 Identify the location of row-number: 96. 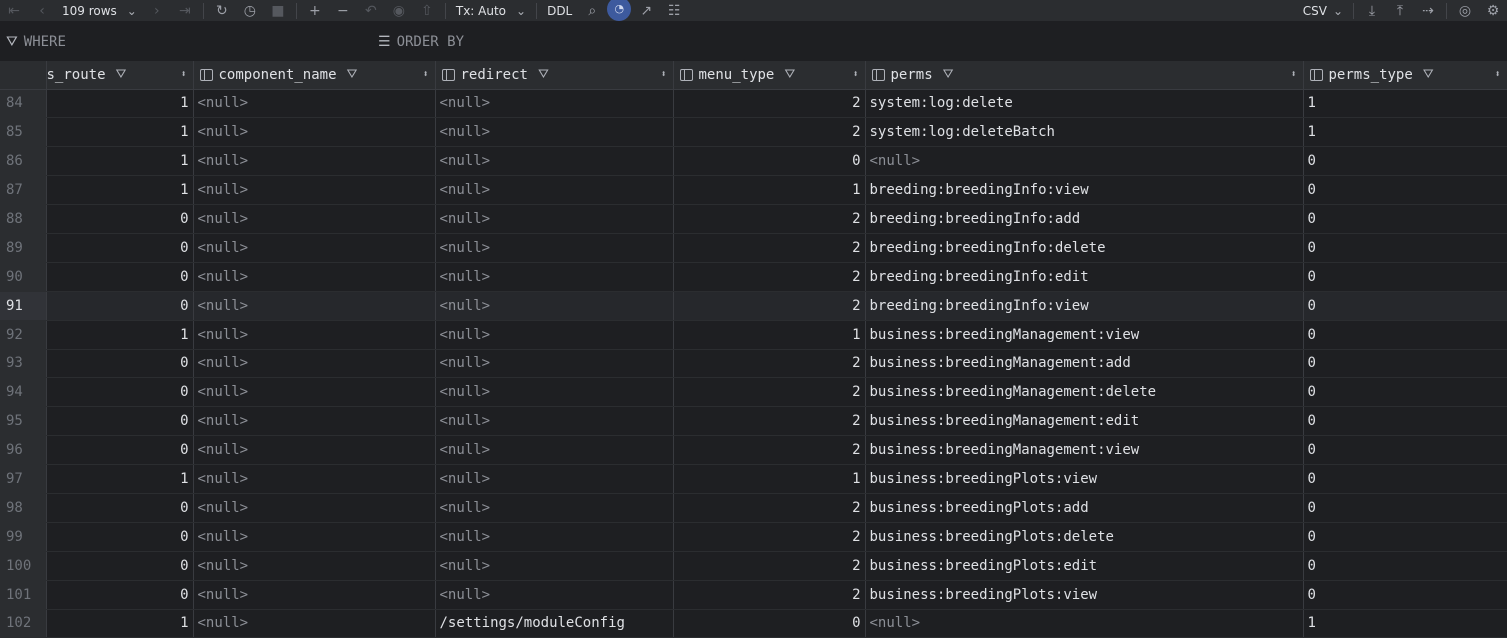
(23, 450).